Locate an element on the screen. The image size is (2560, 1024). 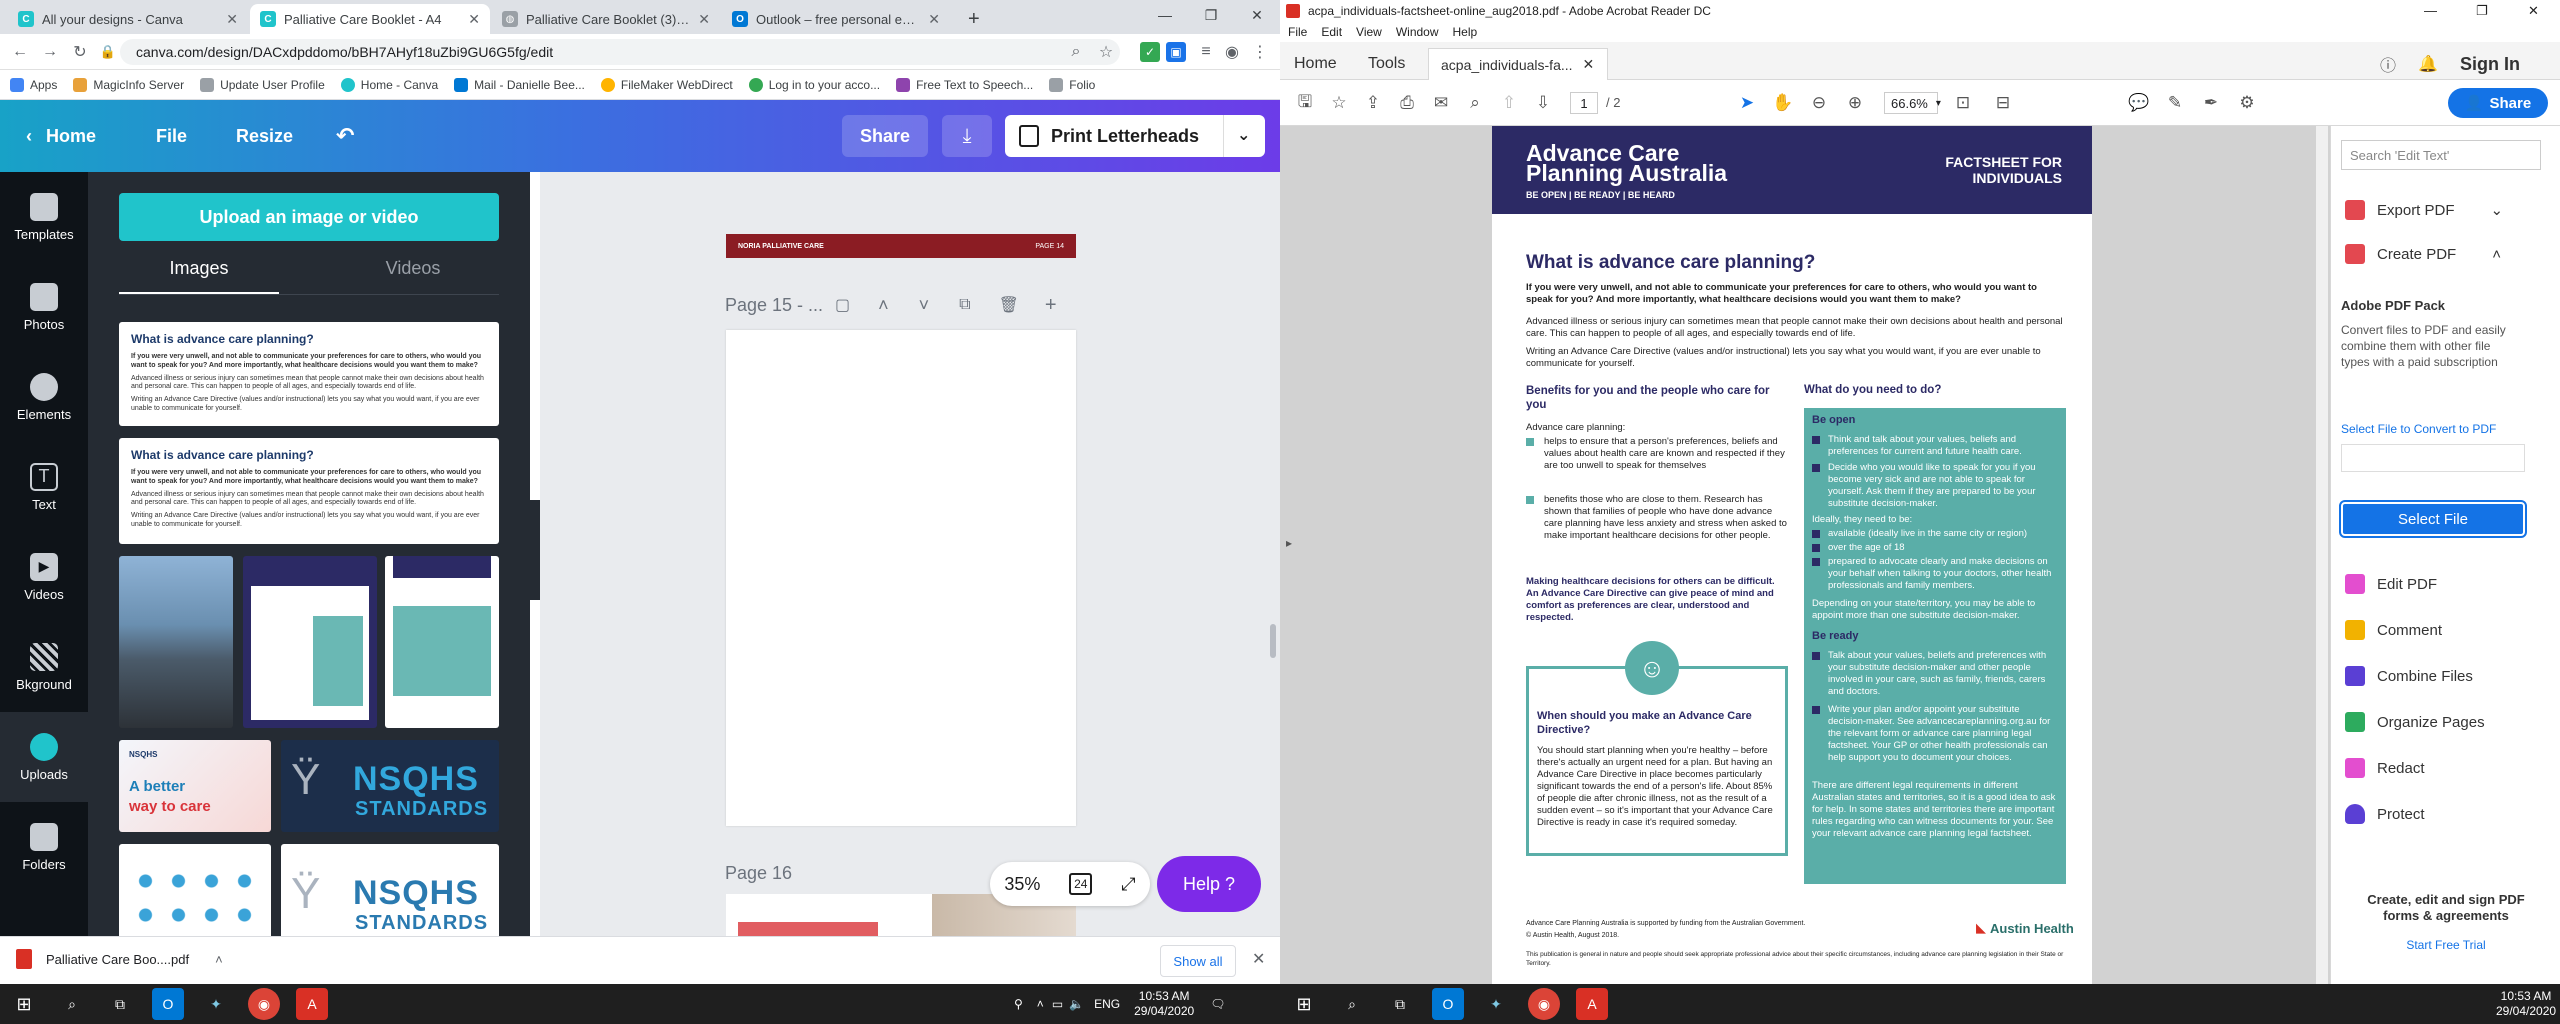
fit-page-icon: ⊡ is located at coordinates (1963, 103).